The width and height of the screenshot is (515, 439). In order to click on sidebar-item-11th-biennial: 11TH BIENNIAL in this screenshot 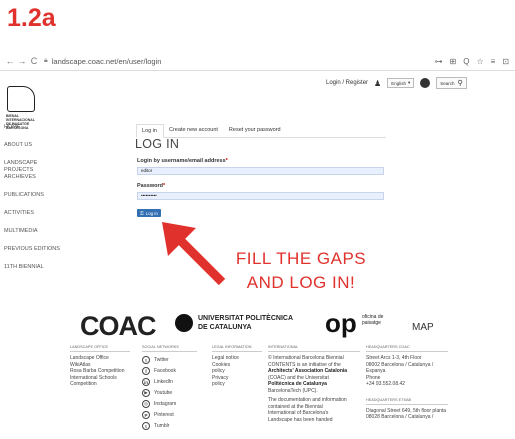, I will do `click(49, 267)`.